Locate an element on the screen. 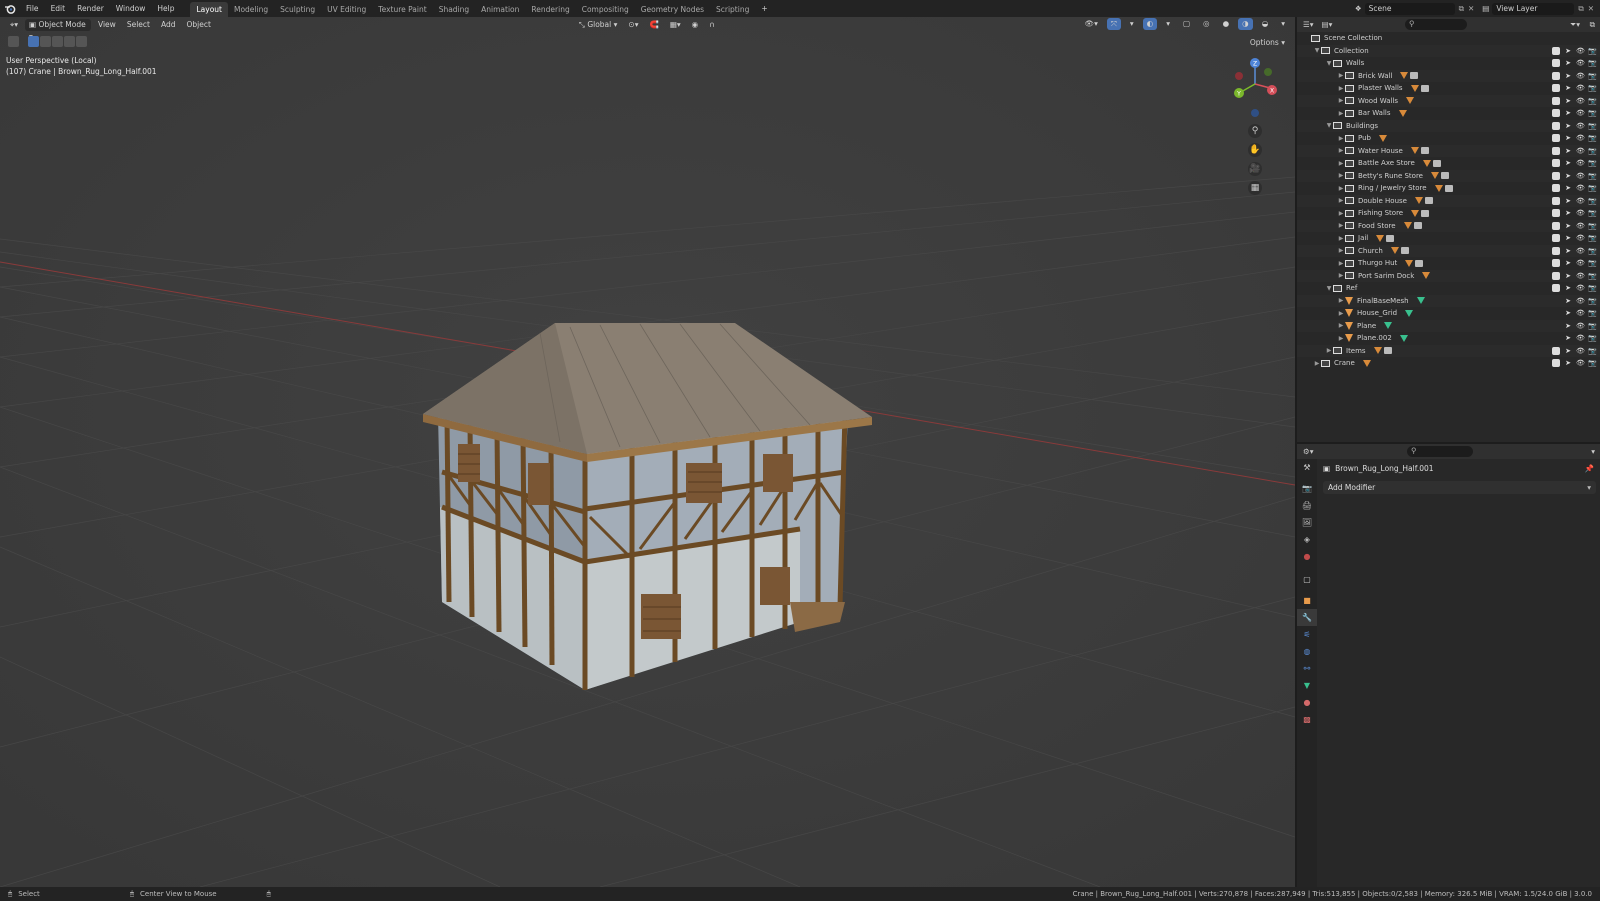  outliner-row-food-store: ▶ Food Store ➤ 👁 📷 is located at coordinates (1448, 225).